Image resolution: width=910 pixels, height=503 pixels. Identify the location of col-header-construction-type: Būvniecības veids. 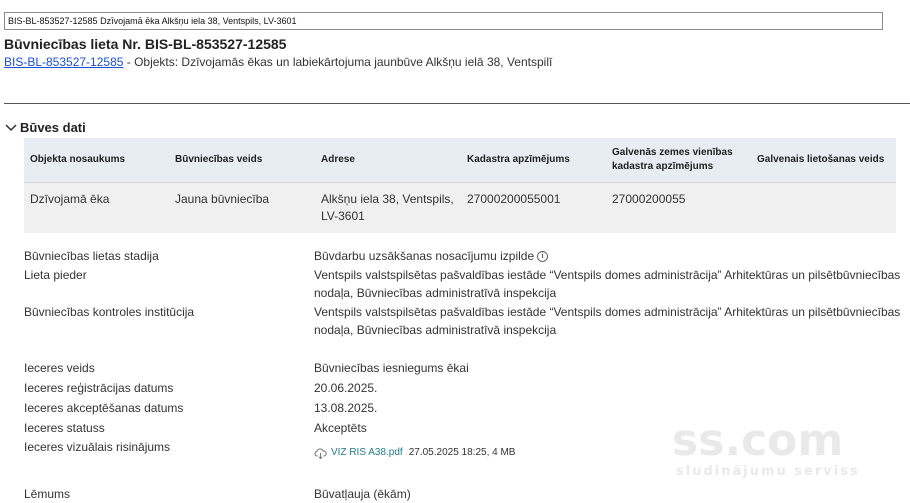
(242, 160).